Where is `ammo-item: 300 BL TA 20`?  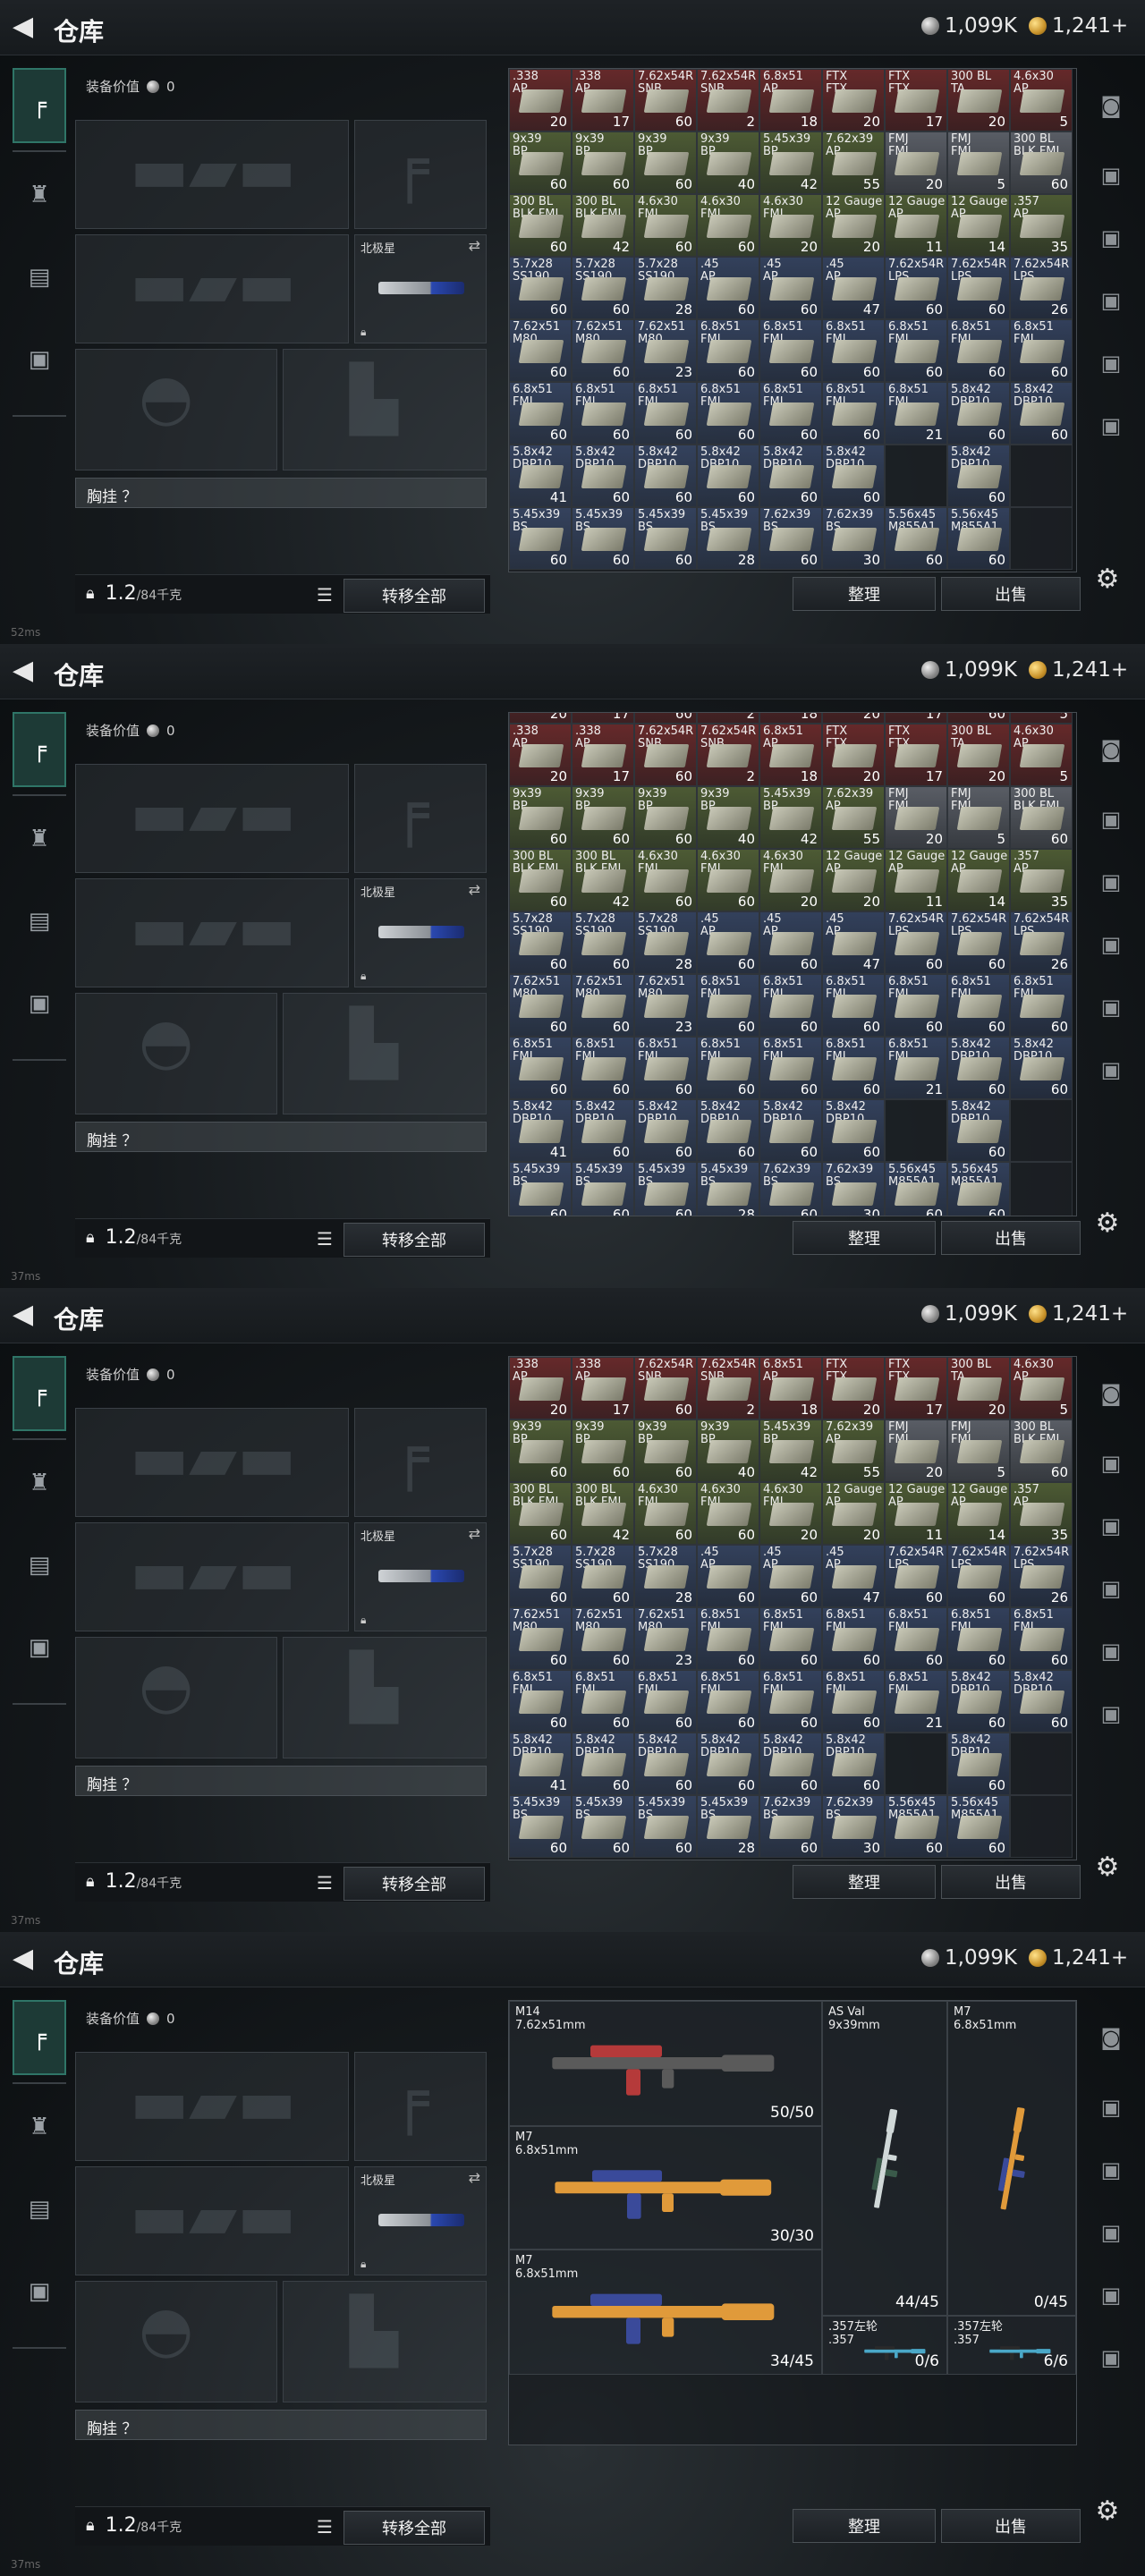 ammo-item: 300 BL TA 20 is located at coordinates (978, 1388).